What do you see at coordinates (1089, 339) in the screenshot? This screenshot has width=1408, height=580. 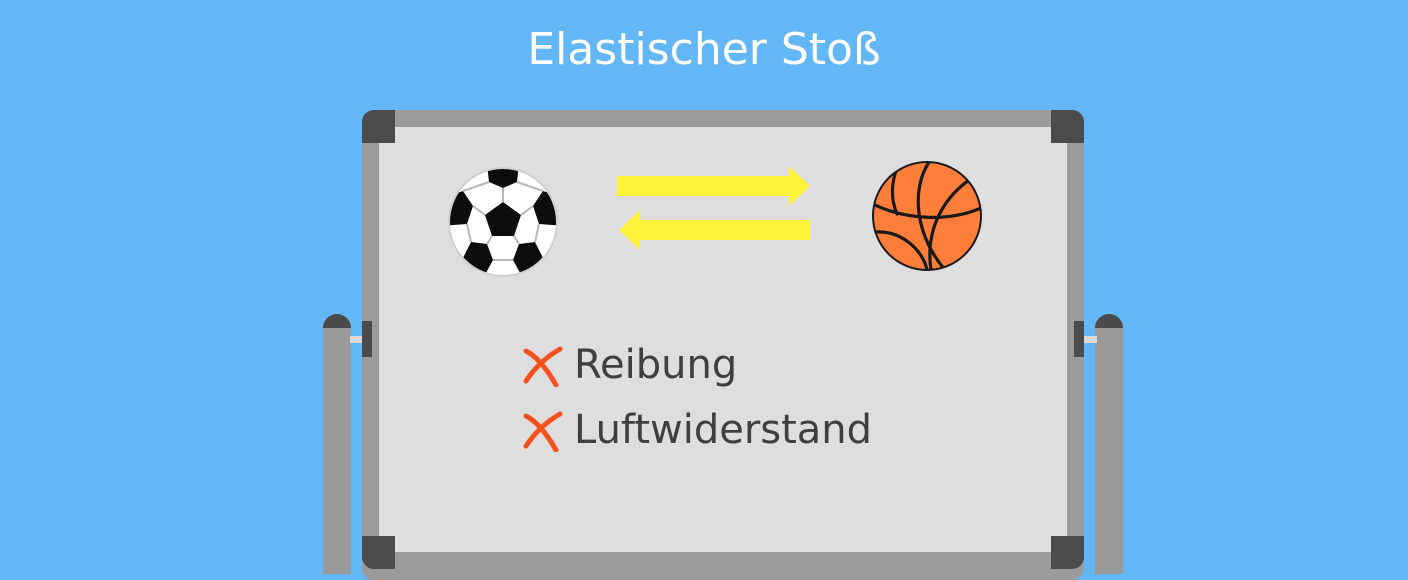 I see `whiteboard-stand-right-rod` at bounding box center [1089, 339].